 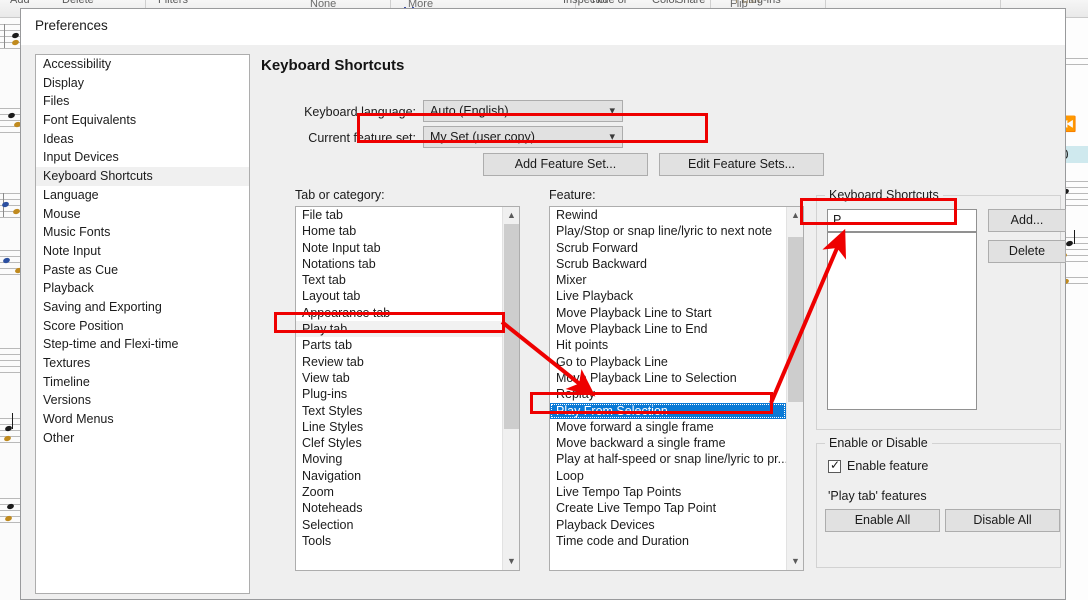 I want to click on sidebar-item-saving-and-exporting: Saving and Exporting, so click(x=142, y=307).